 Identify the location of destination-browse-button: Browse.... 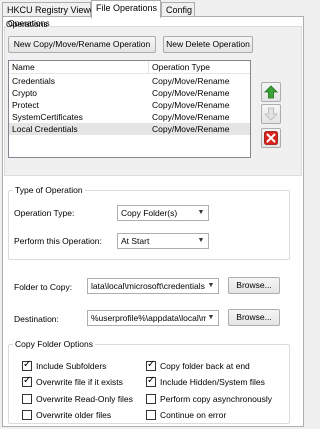
(254, 317).